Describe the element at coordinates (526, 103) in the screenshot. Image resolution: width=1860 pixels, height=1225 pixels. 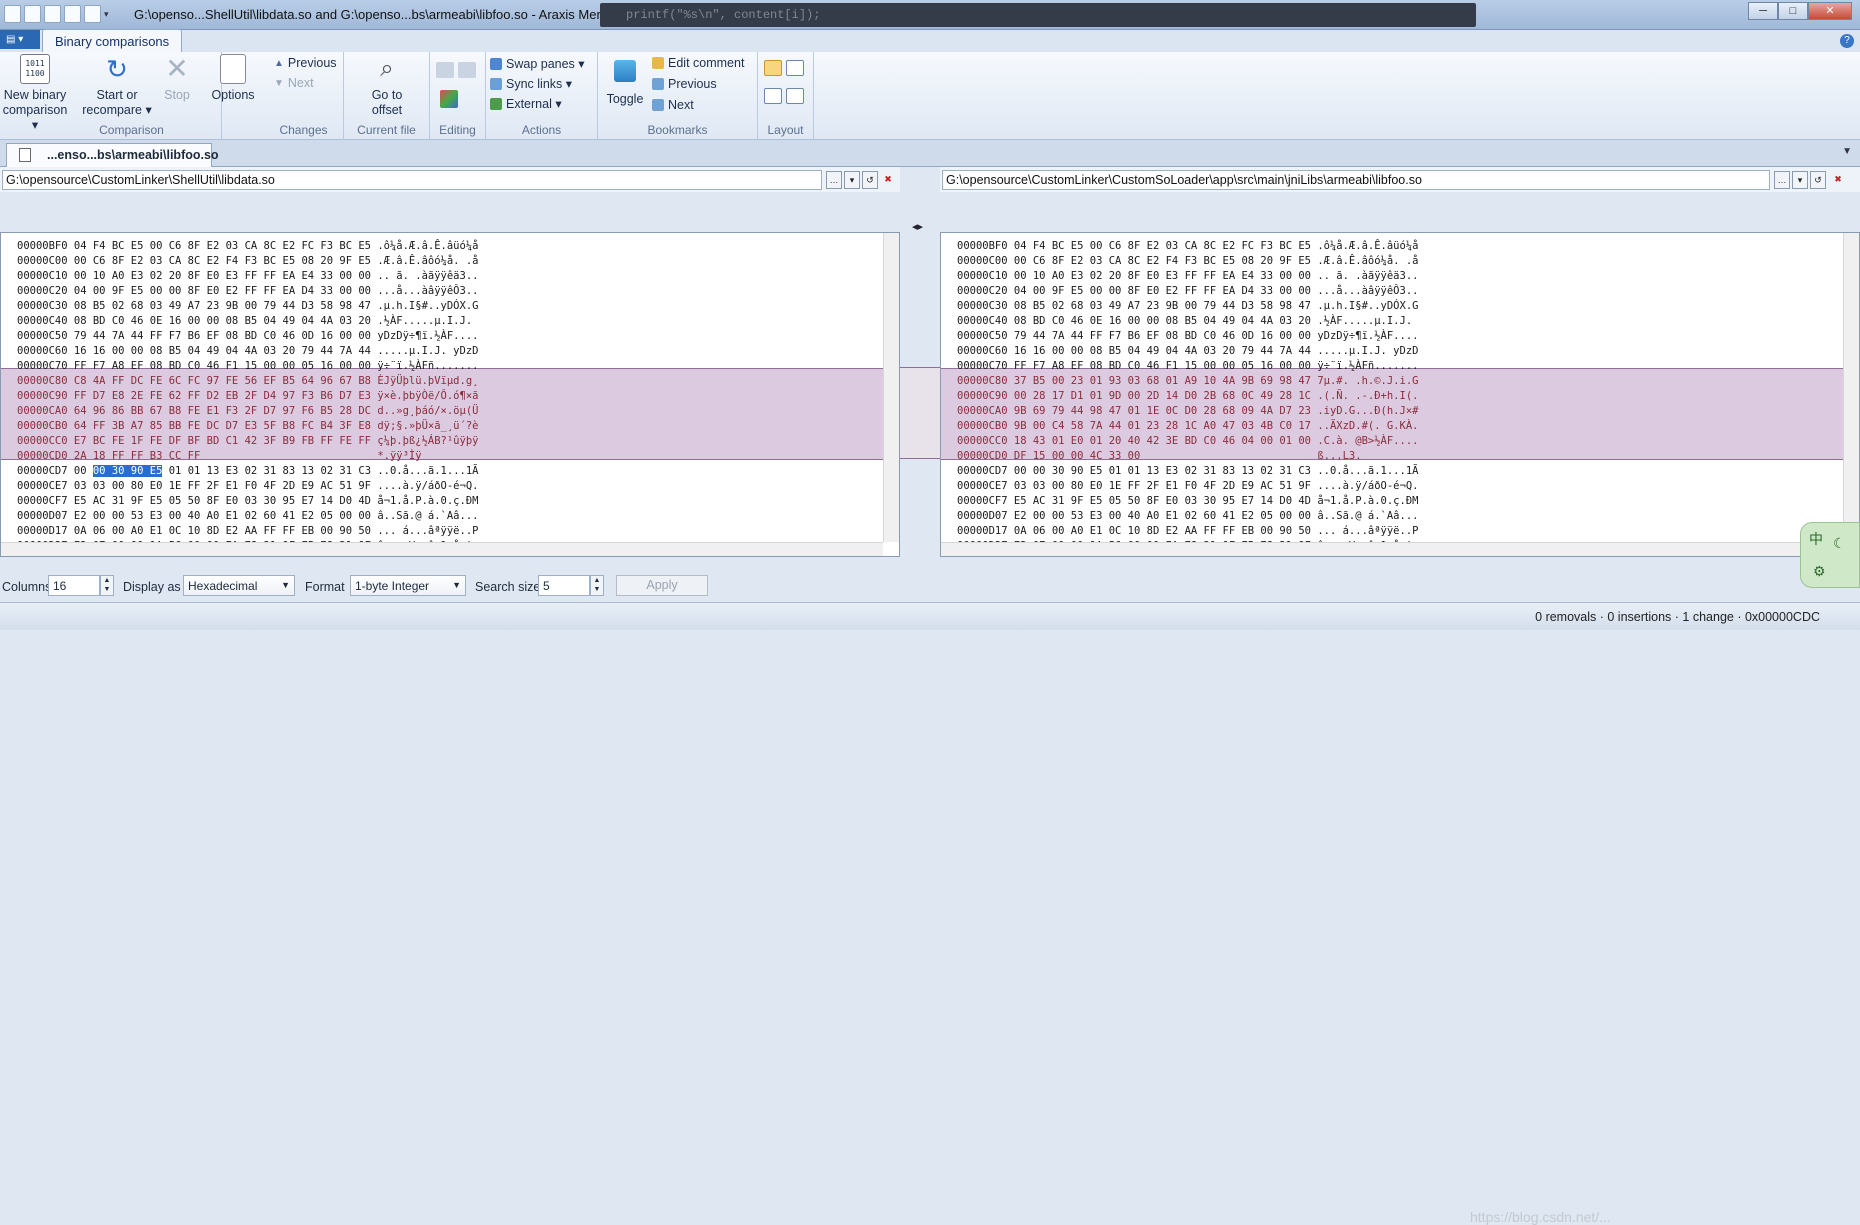
I see `external-button: External ▾` at that location.